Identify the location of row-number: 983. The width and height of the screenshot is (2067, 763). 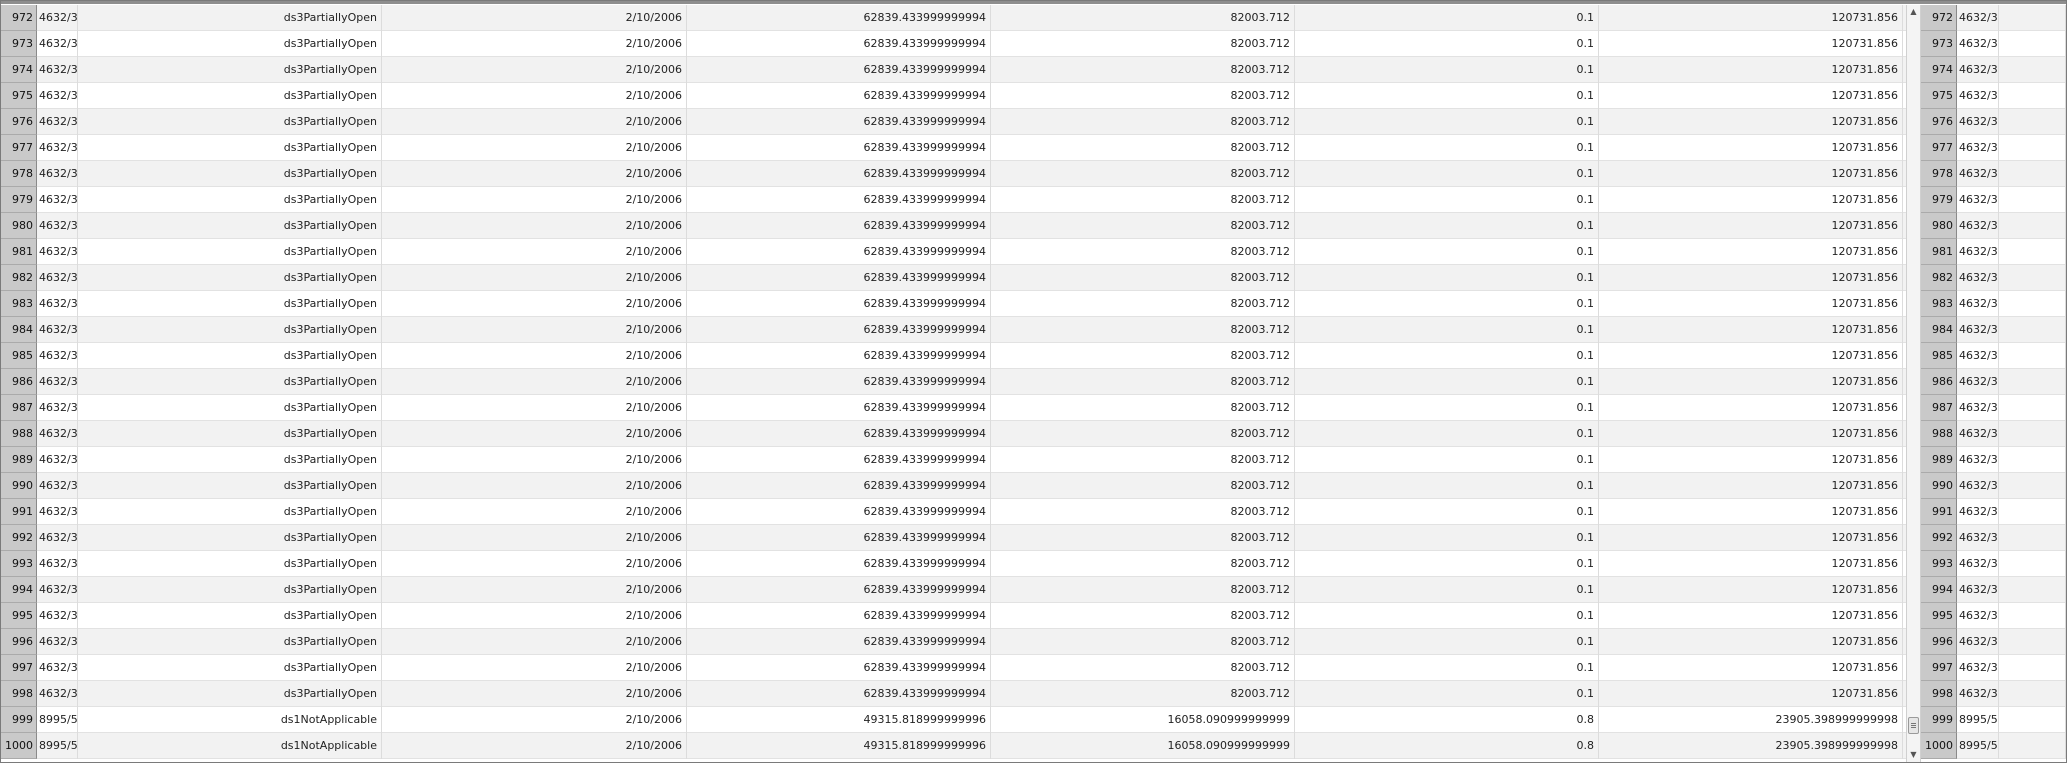
(1939, 304).